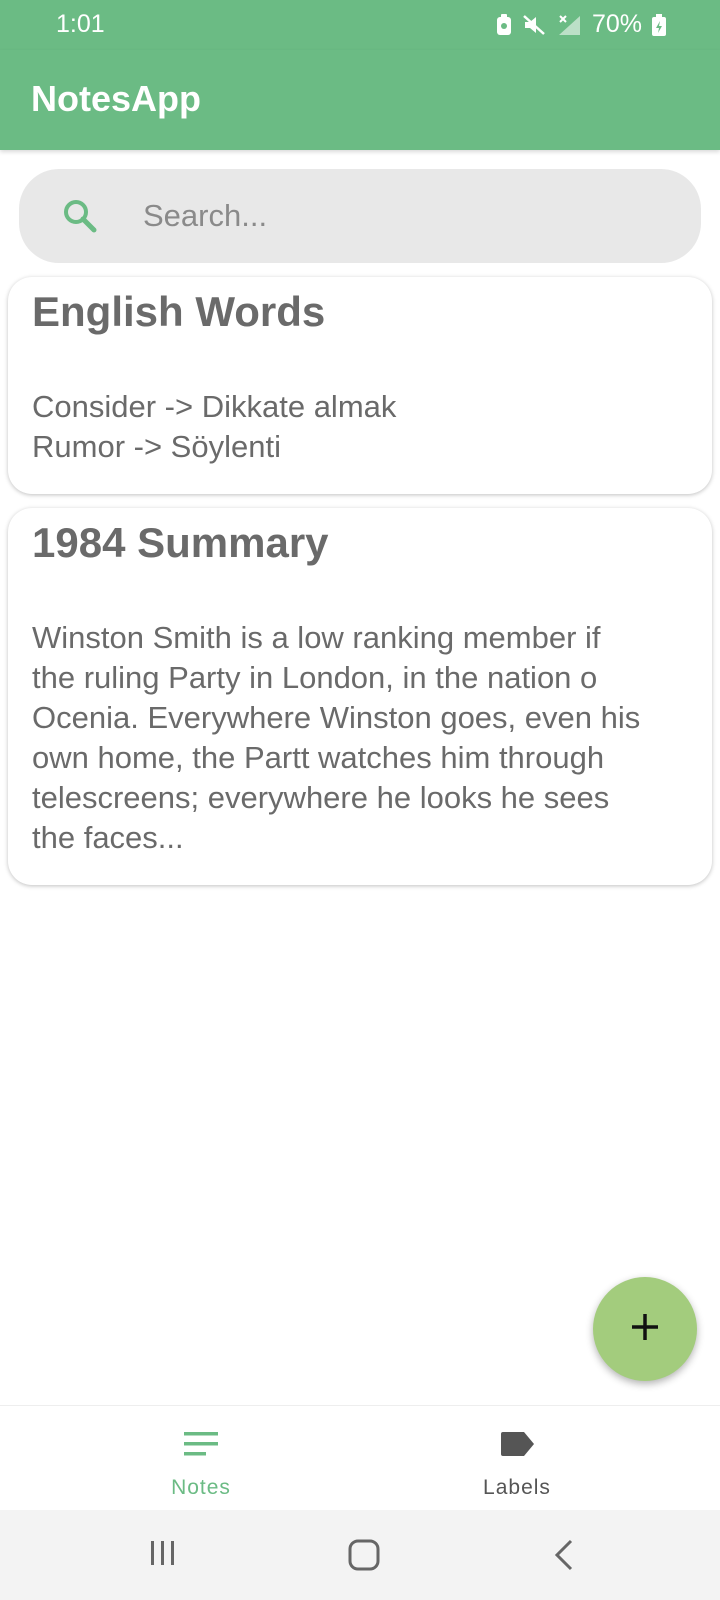  What do you see at coordinates (360, 100) in the screenshot?
I see `app-bar: NotesApp` at bounding box center [360, 100].